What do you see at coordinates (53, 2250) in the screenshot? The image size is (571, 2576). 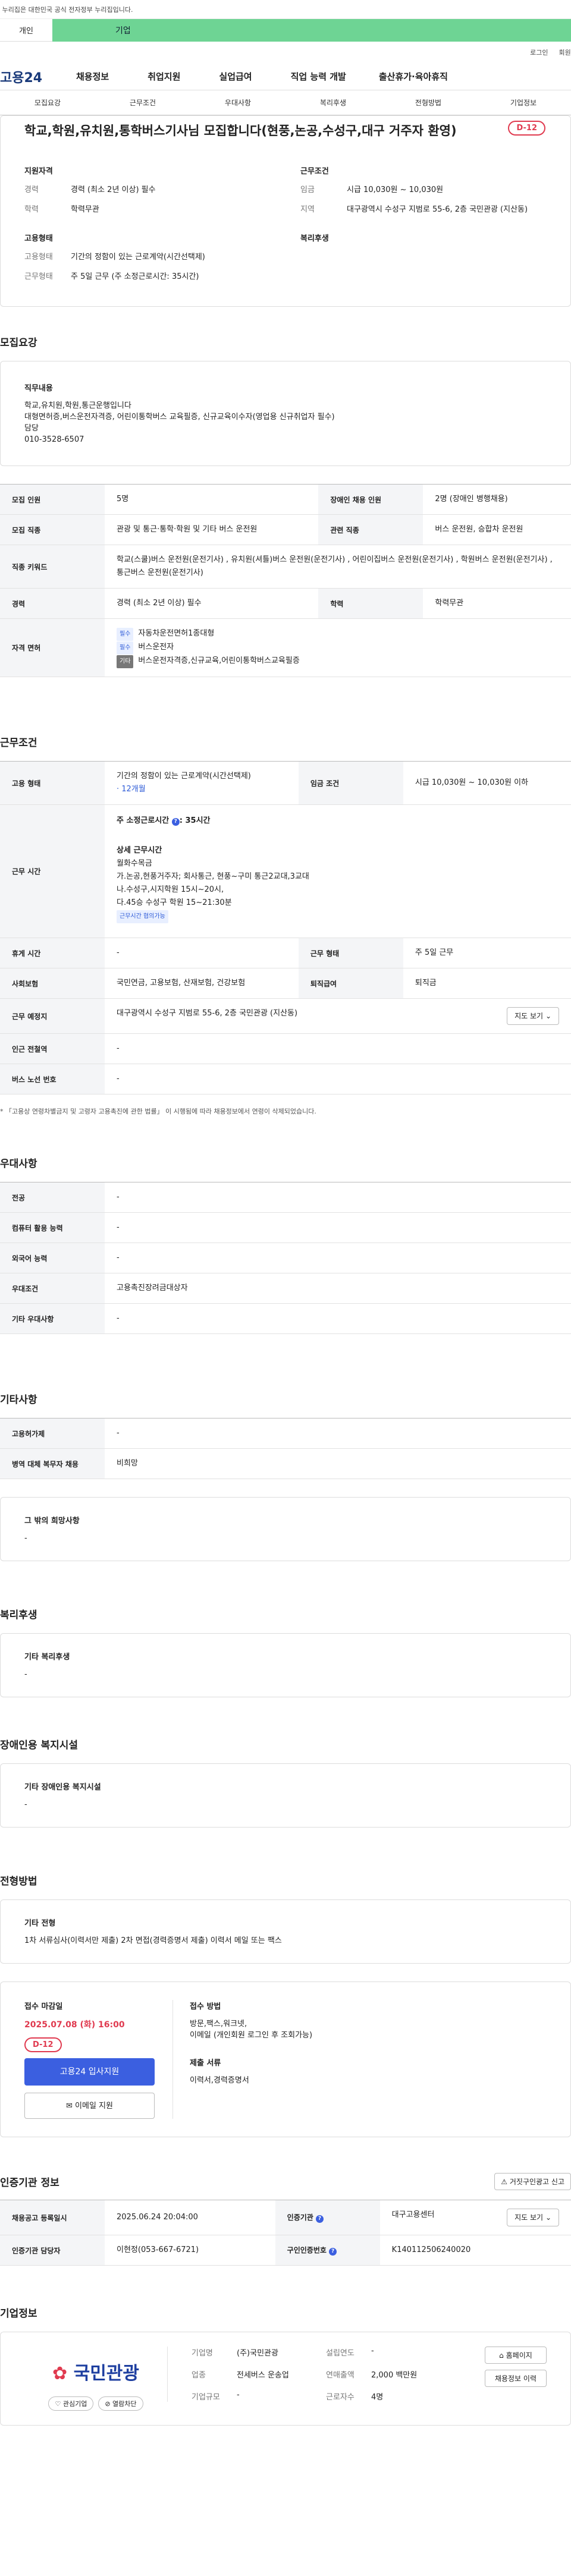 I see `manager-label: 인증기관 담당자` at bounding box center [53, 2250].